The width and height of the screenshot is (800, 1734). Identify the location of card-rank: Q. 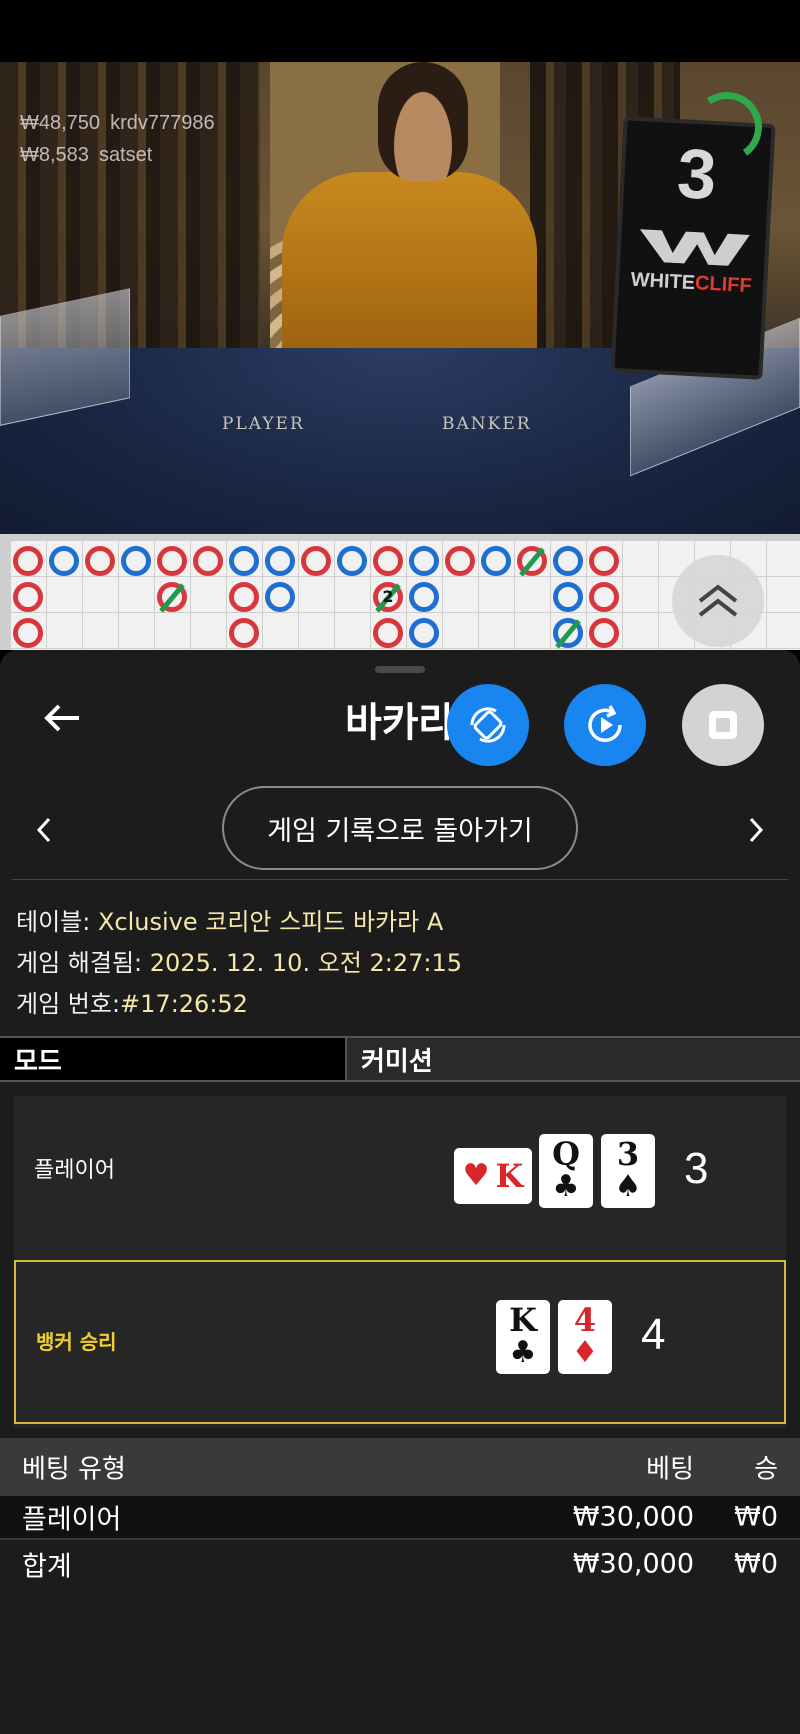
(566, 1154).